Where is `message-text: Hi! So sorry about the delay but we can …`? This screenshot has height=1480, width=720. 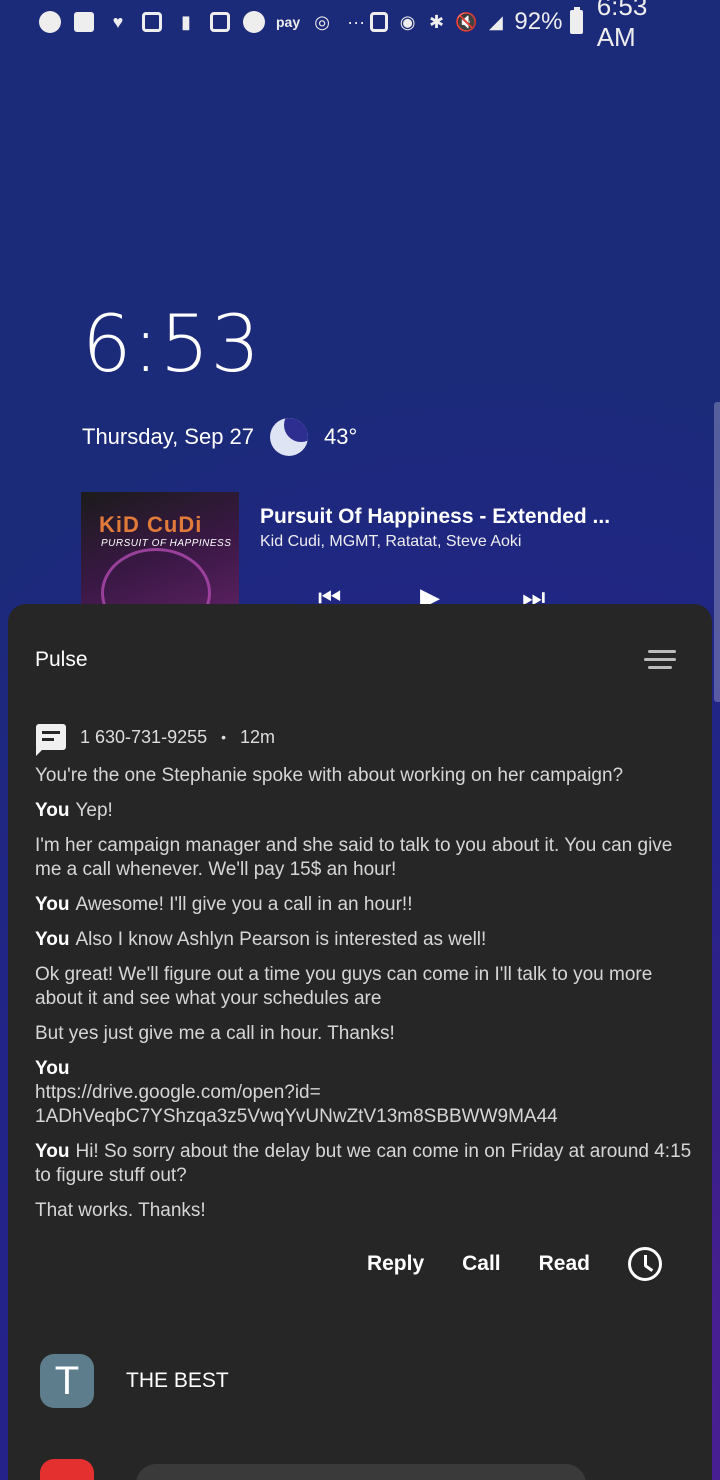
message-text: Hi! So sorry about the delay but we can … is located at coordinates (363, 1163).